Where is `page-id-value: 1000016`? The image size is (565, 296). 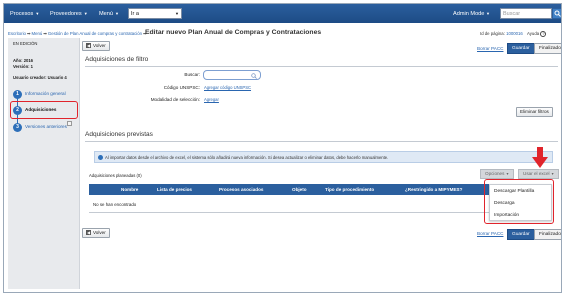 page-id-value: 1000016 is located at coordinates (514, 34).